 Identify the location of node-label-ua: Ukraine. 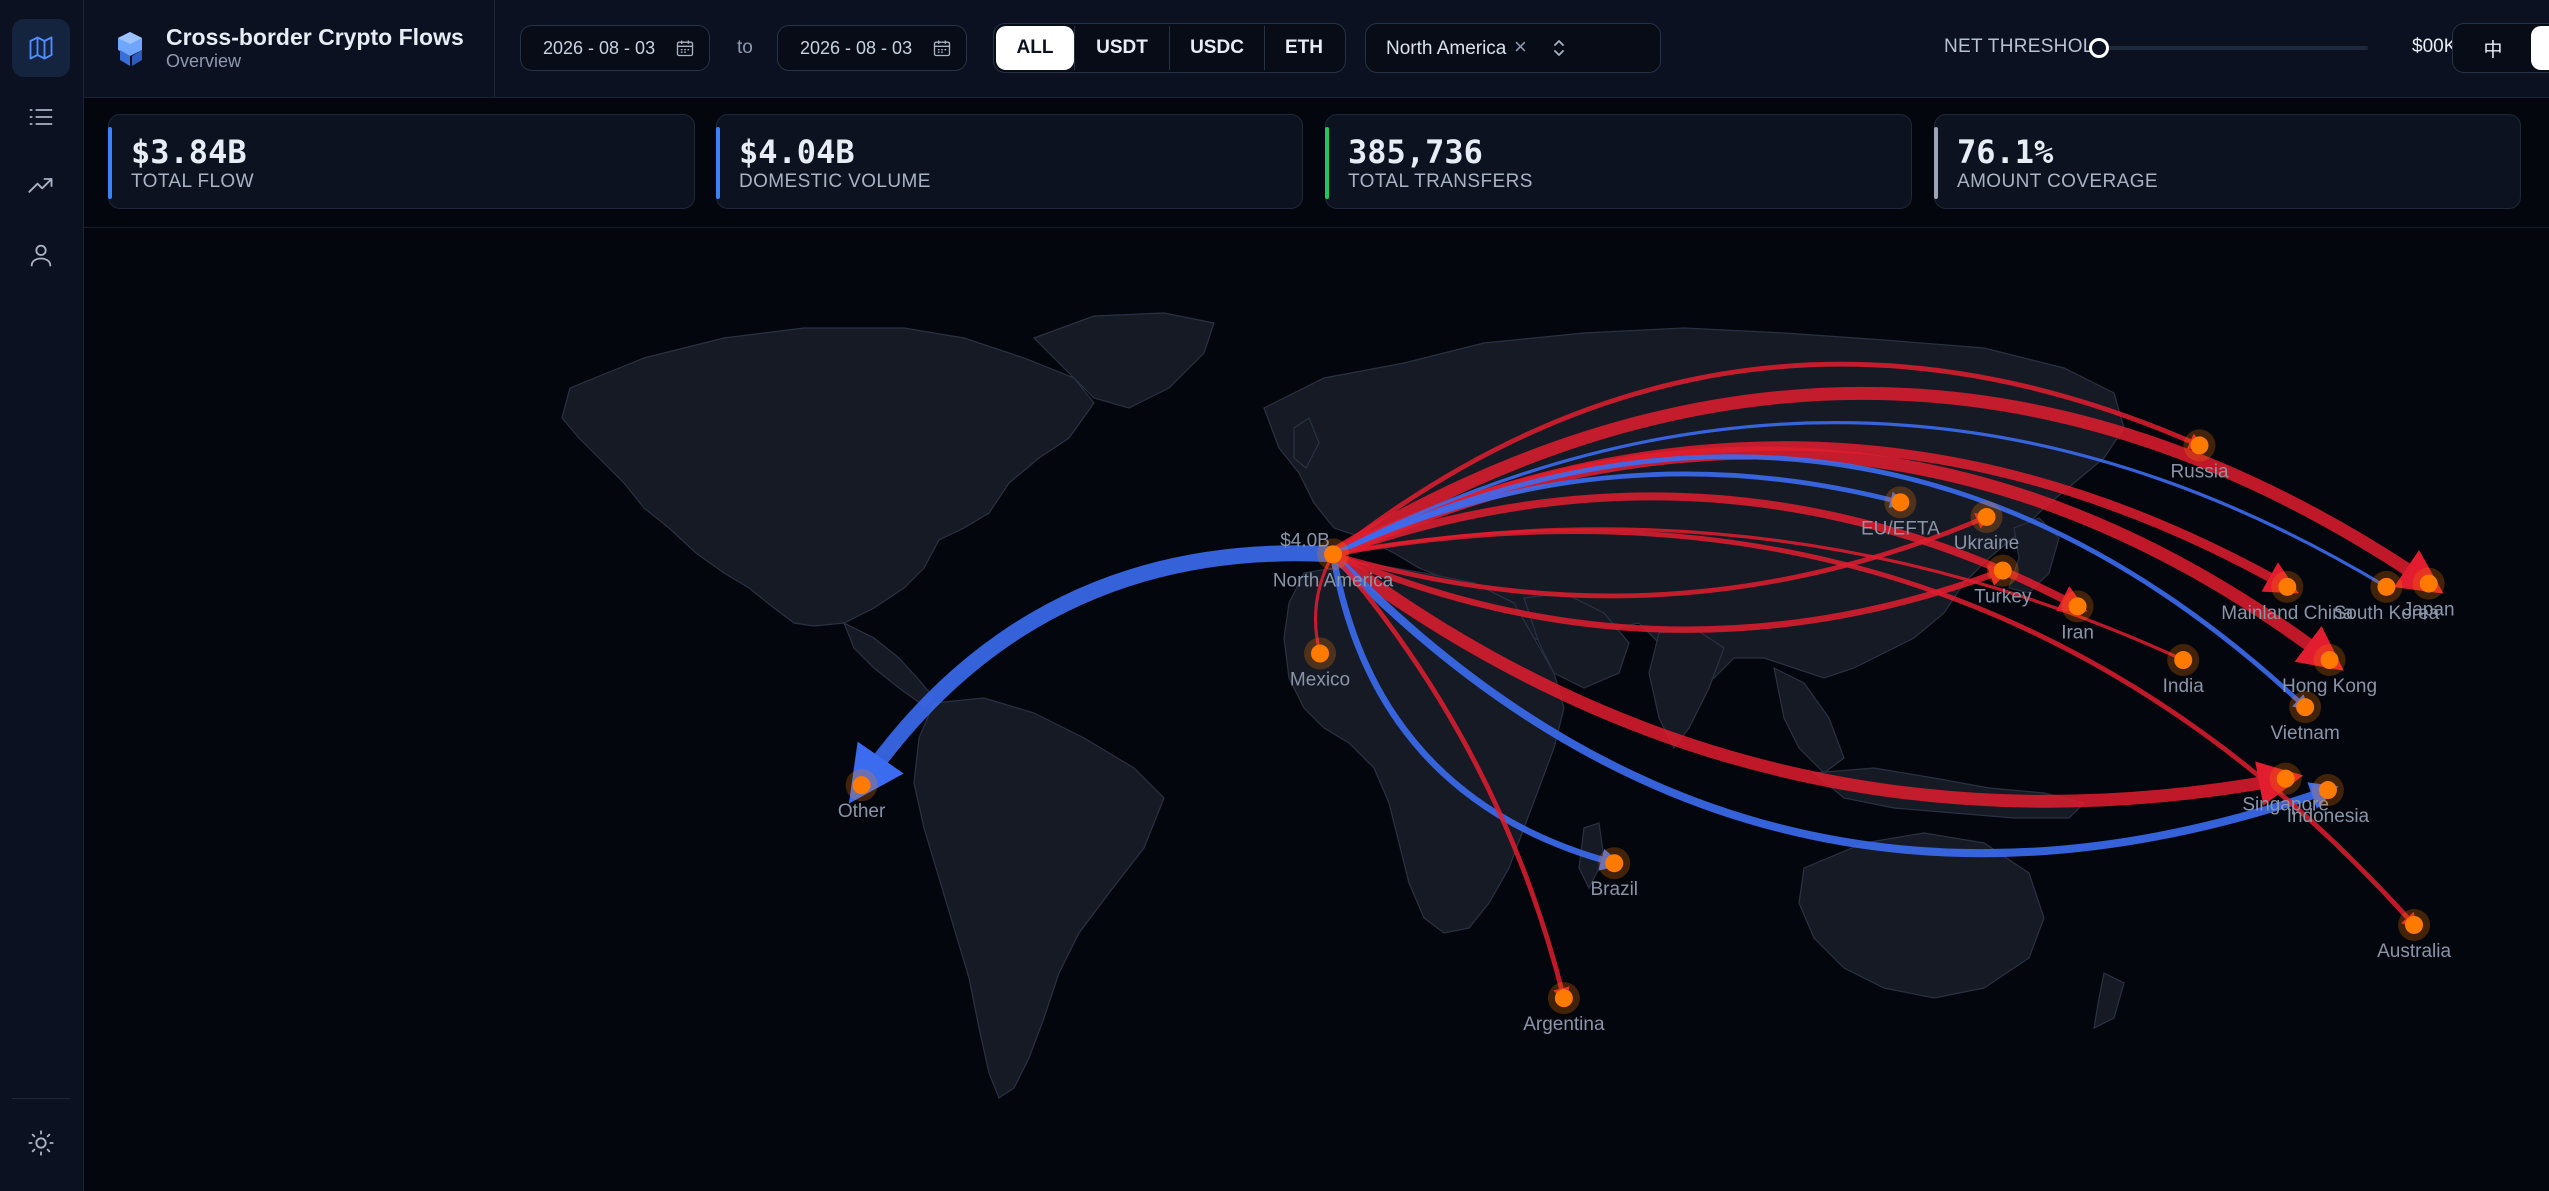
(1986, 543).